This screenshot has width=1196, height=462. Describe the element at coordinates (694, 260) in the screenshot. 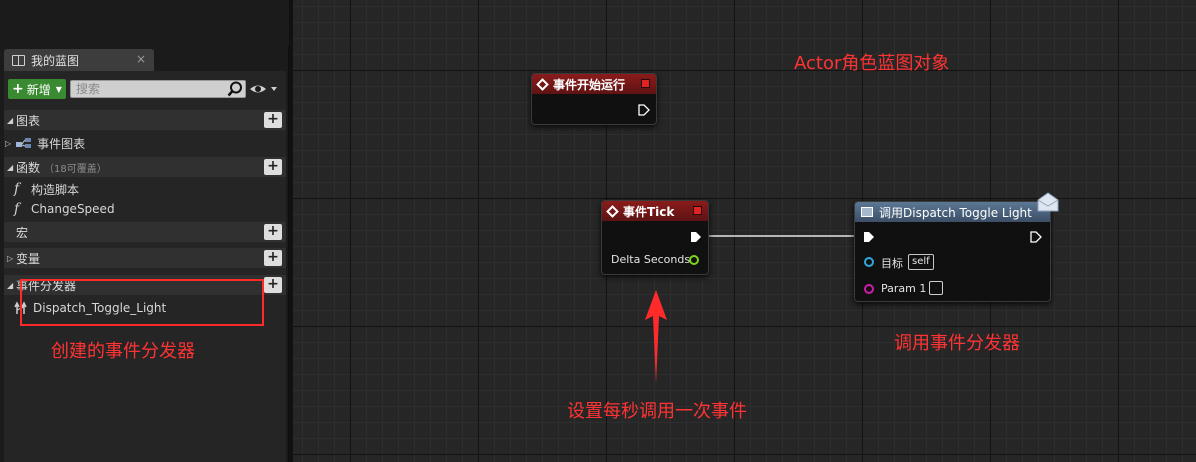

I see `float-pin-icon` at that location.